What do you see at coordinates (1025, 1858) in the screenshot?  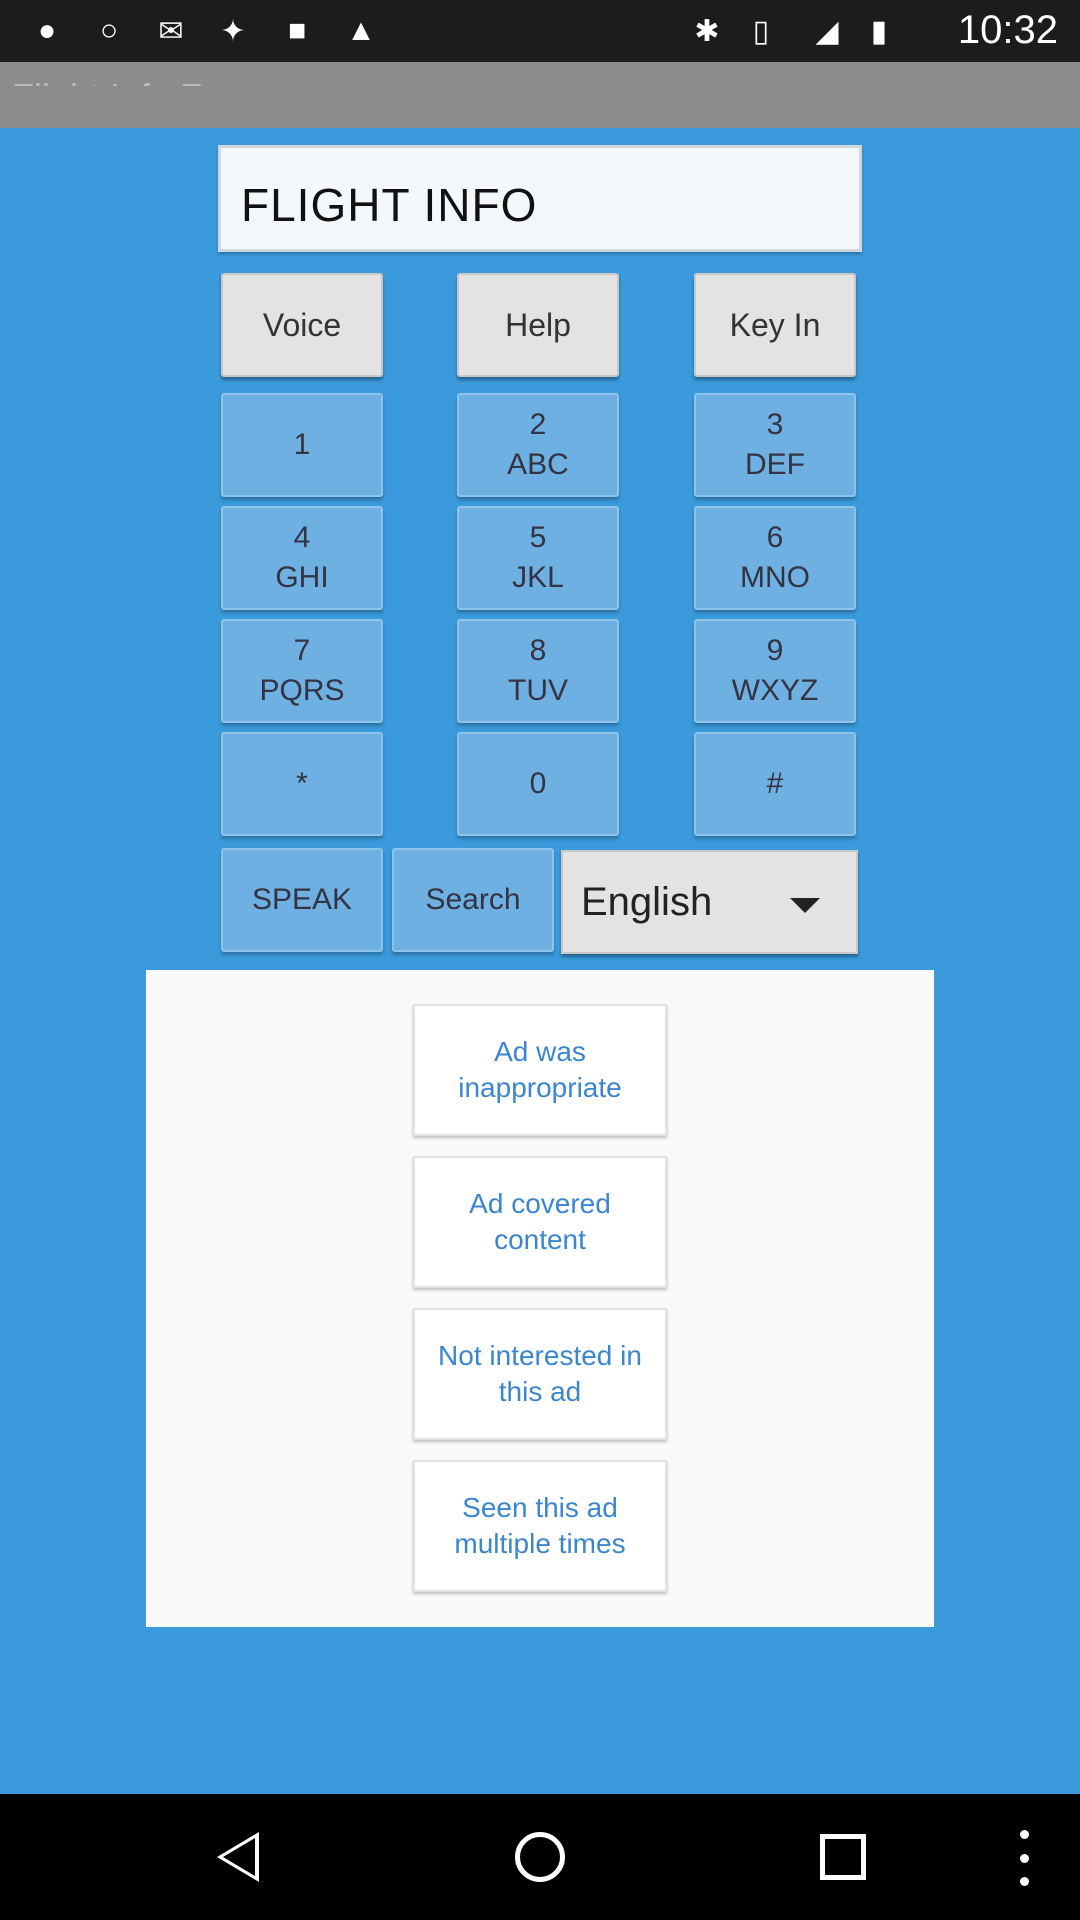 I see `more-options-icon` at bounding box center [1025, 1858].